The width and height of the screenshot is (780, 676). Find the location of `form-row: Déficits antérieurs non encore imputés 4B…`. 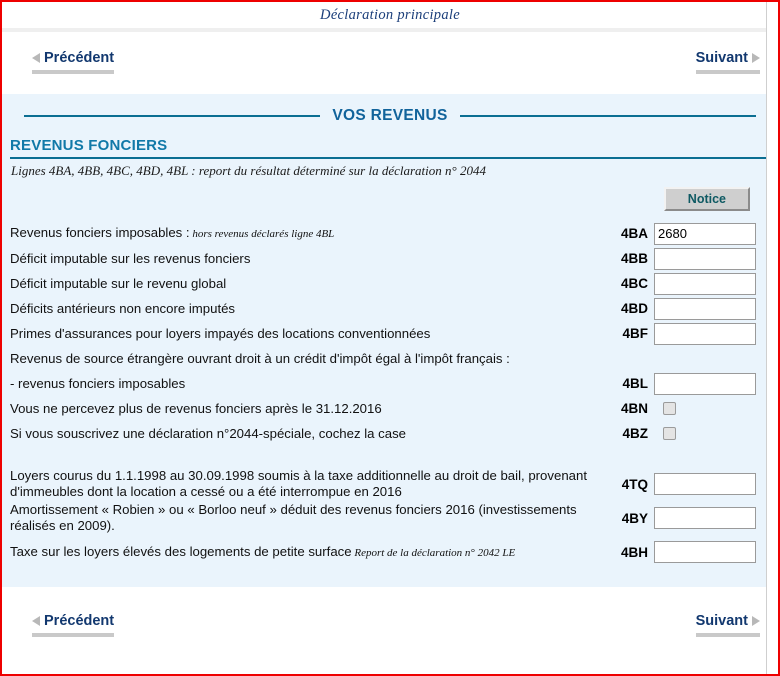

form-row: Déficits antérieurs non encore imputés 4B… is located at coordinates (390, 308).